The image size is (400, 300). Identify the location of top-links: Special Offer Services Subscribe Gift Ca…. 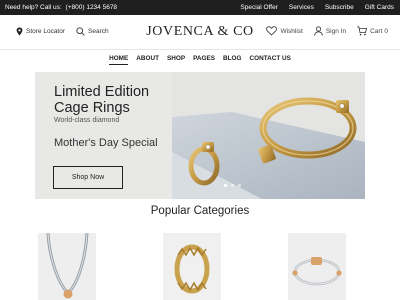
(317, 7).